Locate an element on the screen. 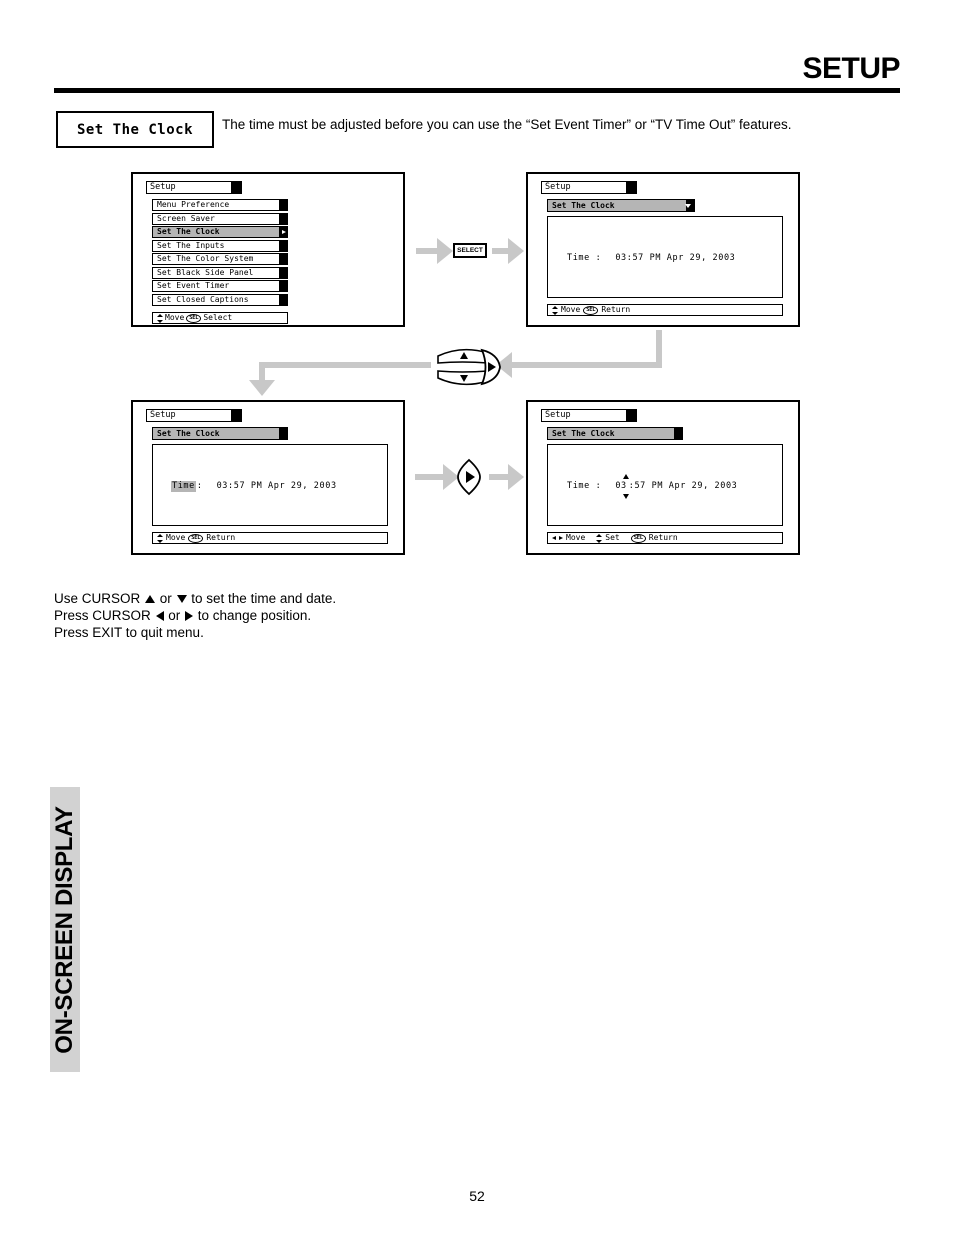 Image resolution: width=954 pixels, height=1235 pixels. instruction-line-2: Press CURSOR or to change position. is located at coordinates (195, 615).